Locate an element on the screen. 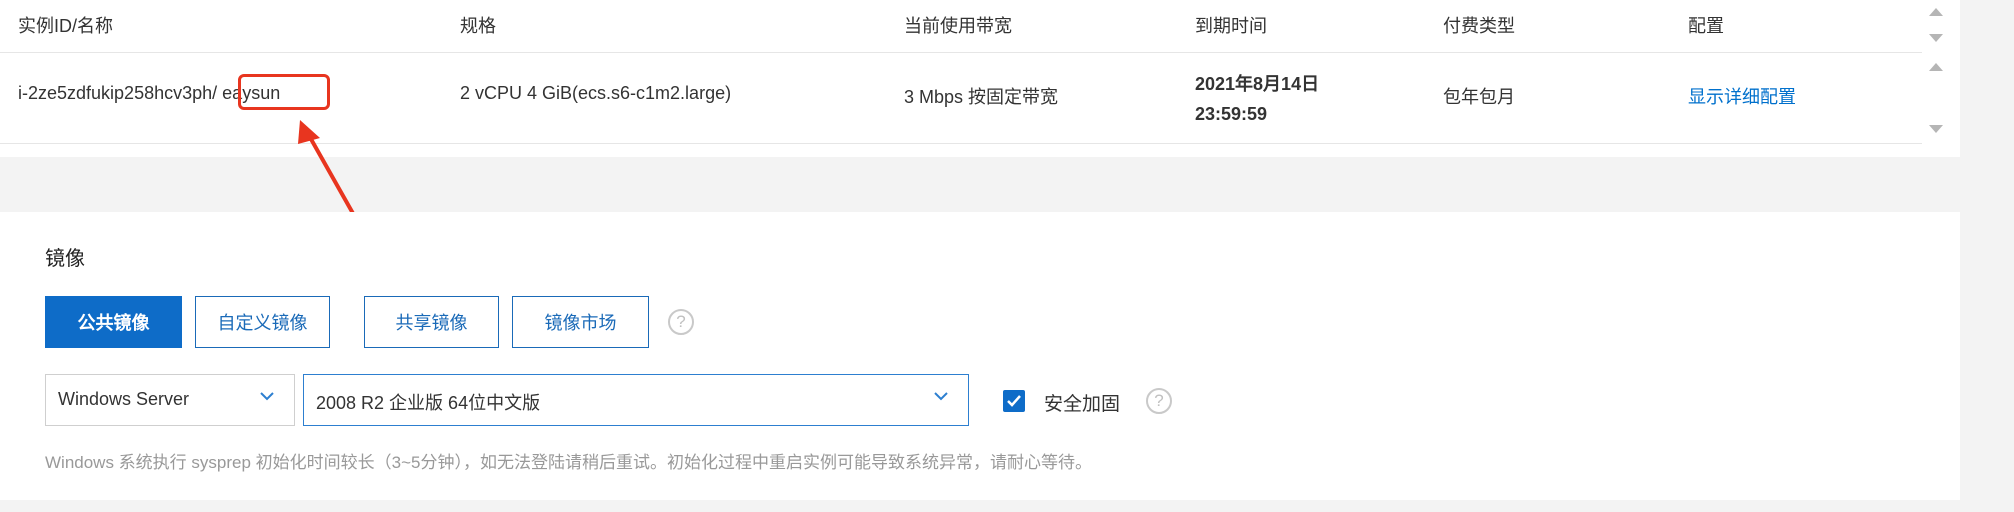 The height and width of the screenshot is (512, 2014). expiry-value: 2021年8月14日 23:59:59 is located at coordinates (1257, 99).